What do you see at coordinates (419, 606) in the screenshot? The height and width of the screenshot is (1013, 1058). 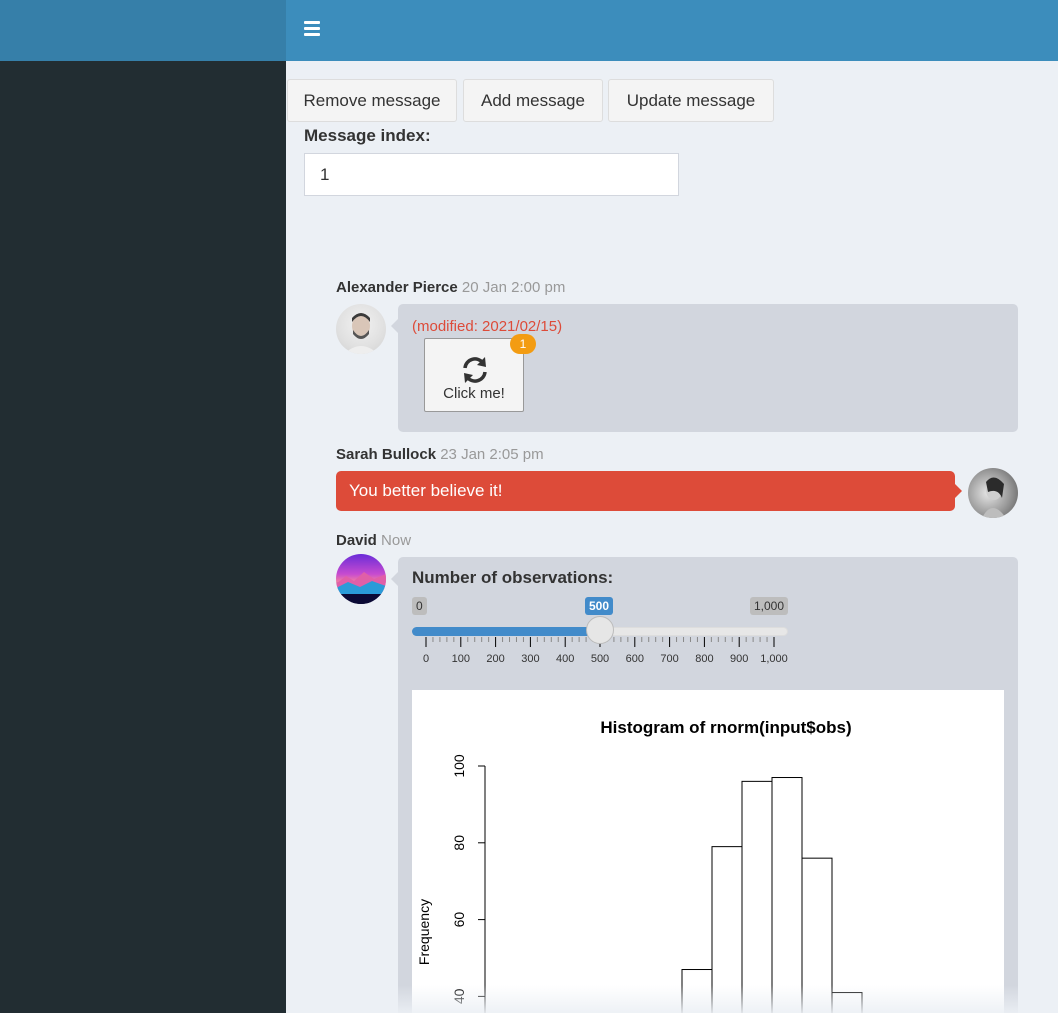 I see `slider-min-label: 0` at bounding box center [419, 606].